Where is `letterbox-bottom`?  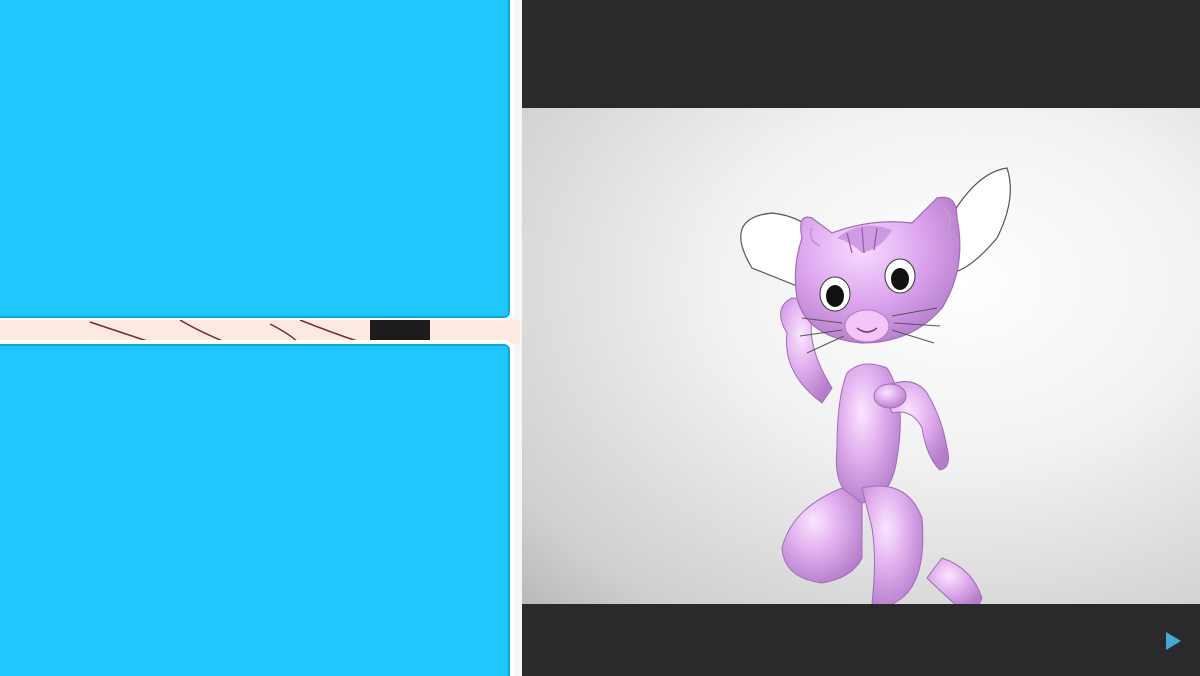 letterbox-bottom is located at coordinates (861, 640).